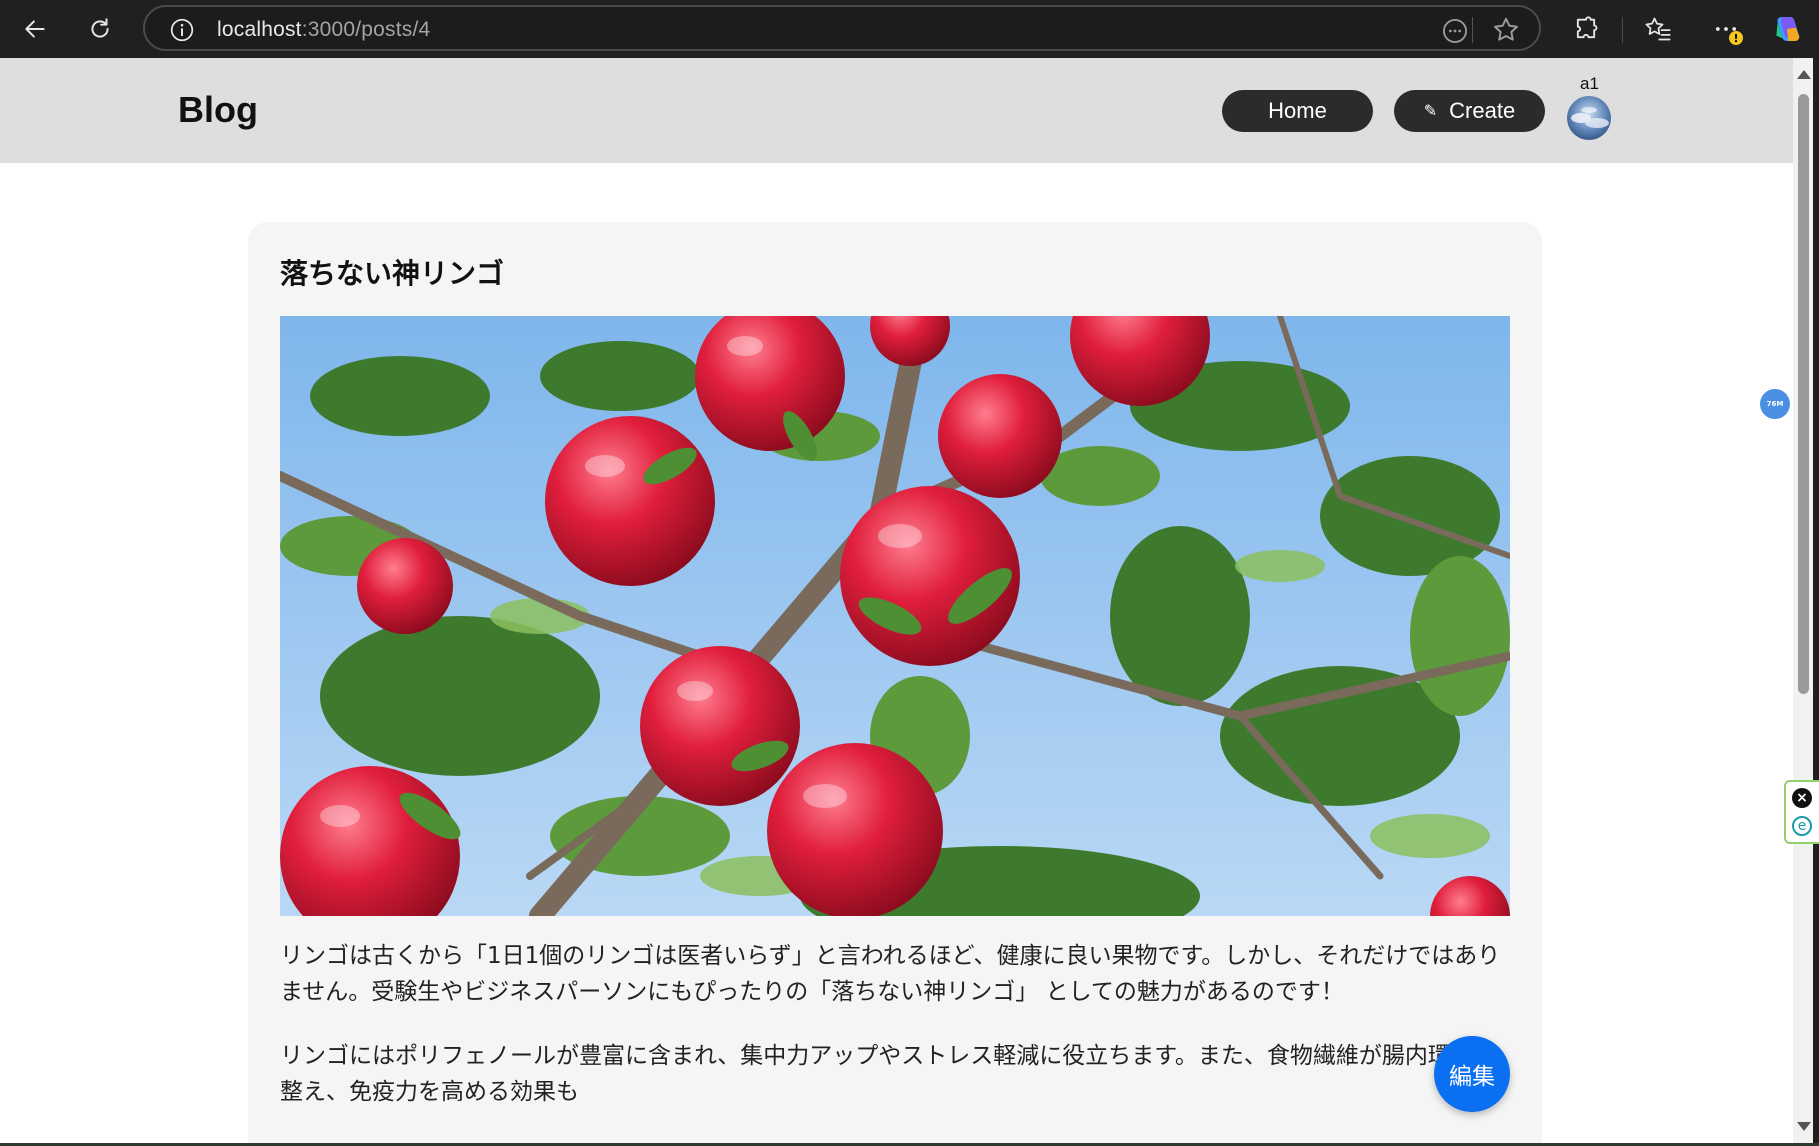 This screenshot has height=1146, width=1819. What do you see at coordinates (1506, 30) in the screenshot?
I see `star-icon` at bounding box center [1506, 30].